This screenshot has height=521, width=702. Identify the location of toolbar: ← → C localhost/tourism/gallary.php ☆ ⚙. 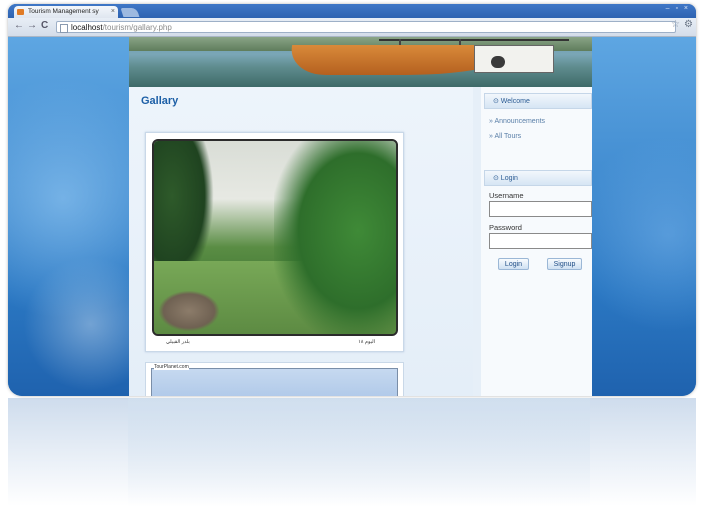
(352, 27).